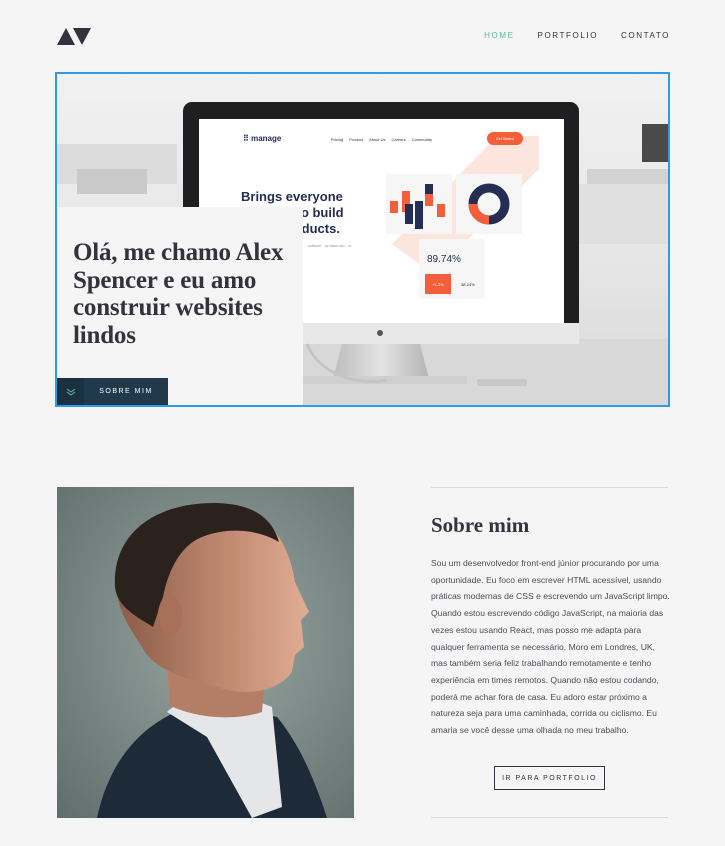  What do you see at coordinates (329, 246) in the screenshot?
I see `mockup-subtext: ...software ...ay tasks can ...ct.` at bounding box center [329, 246].